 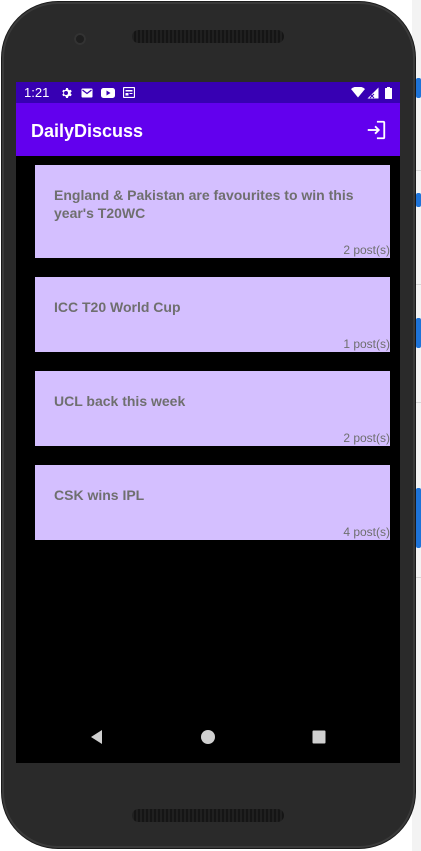 What do you see at coordinates (80, 39) in the screenshot?
I see `front-camera` at bounding box center [80, 39].